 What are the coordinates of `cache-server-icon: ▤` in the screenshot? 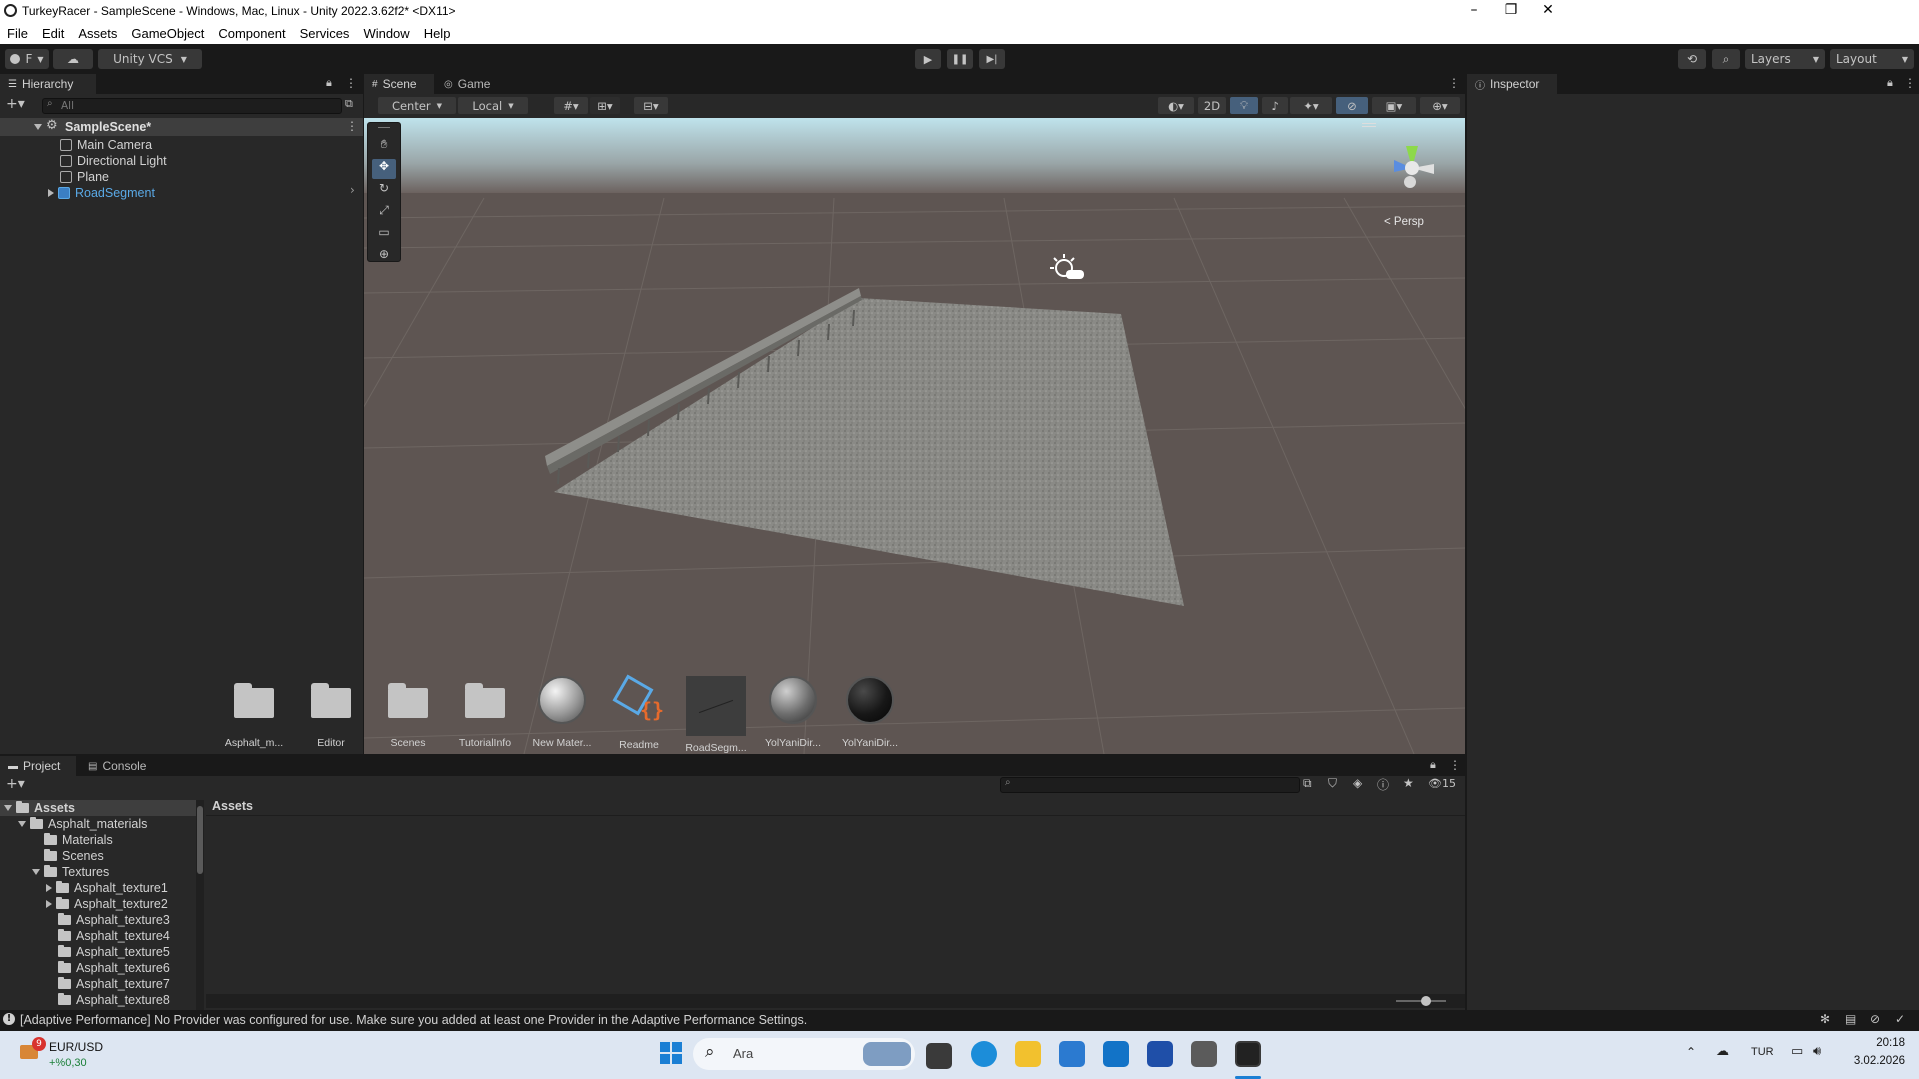 It's located at (1850, 1019).